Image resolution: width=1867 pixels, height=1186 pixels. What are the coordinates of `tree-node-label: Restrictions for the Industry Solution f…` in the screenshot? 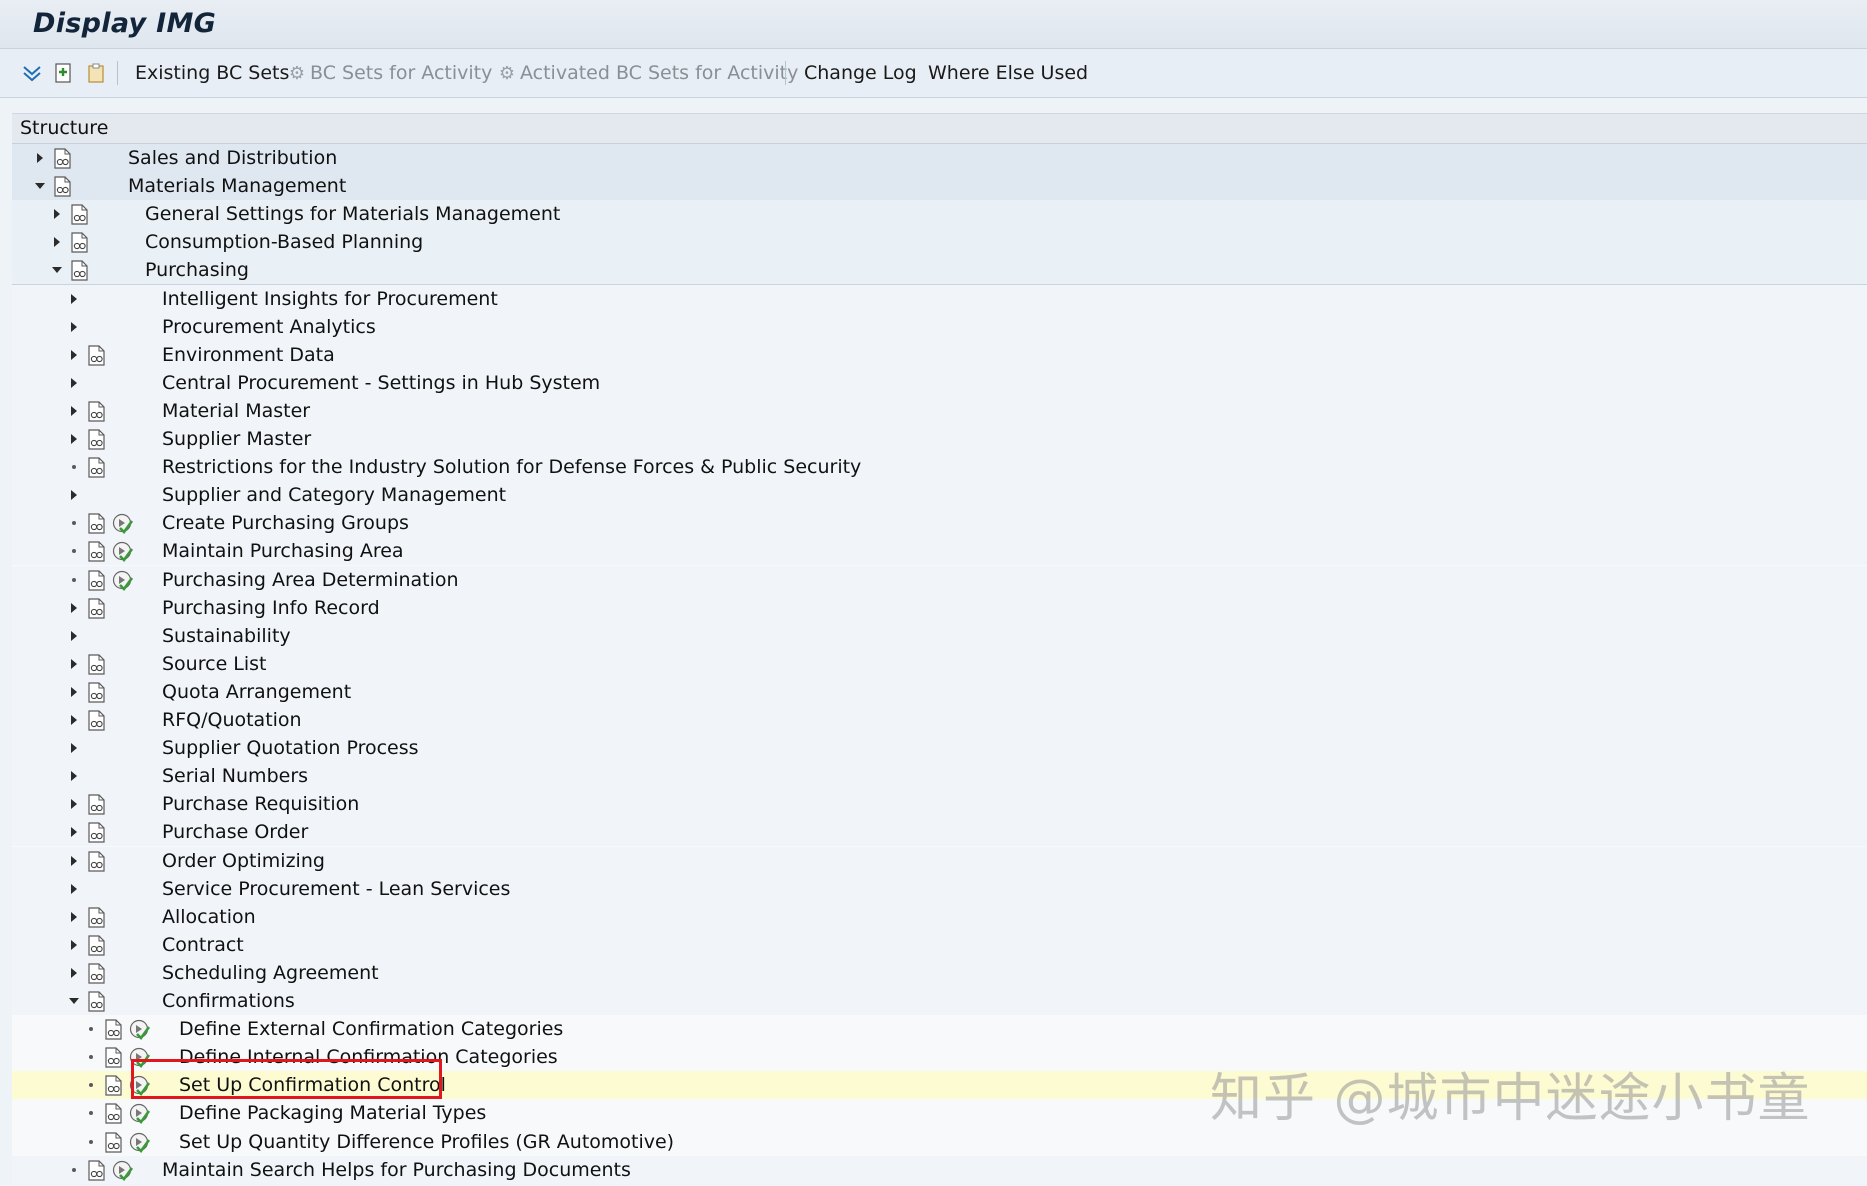 It's located at (511, 467).